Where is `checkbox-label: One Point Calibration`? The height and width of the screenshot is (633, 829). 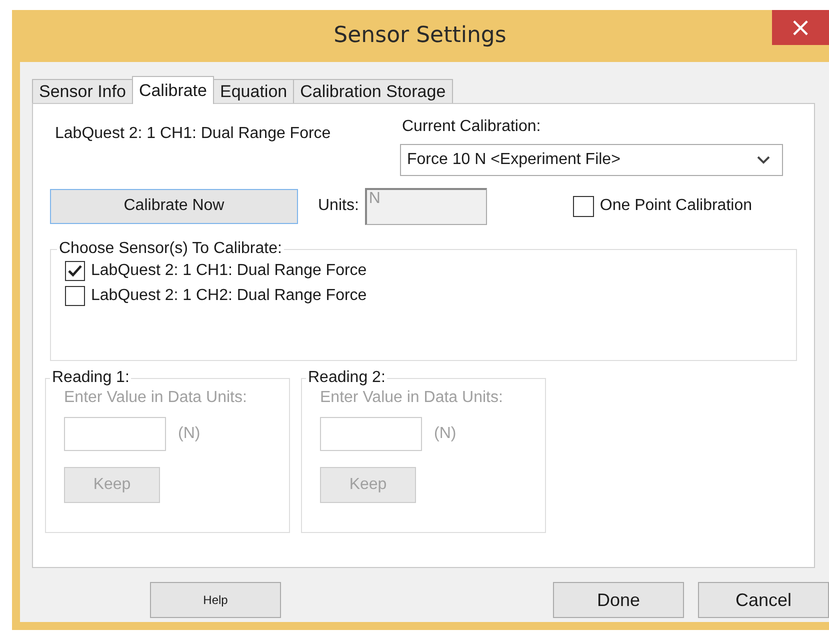 checkbox-label: One Point Calibration is located at coordinates (676, 206).